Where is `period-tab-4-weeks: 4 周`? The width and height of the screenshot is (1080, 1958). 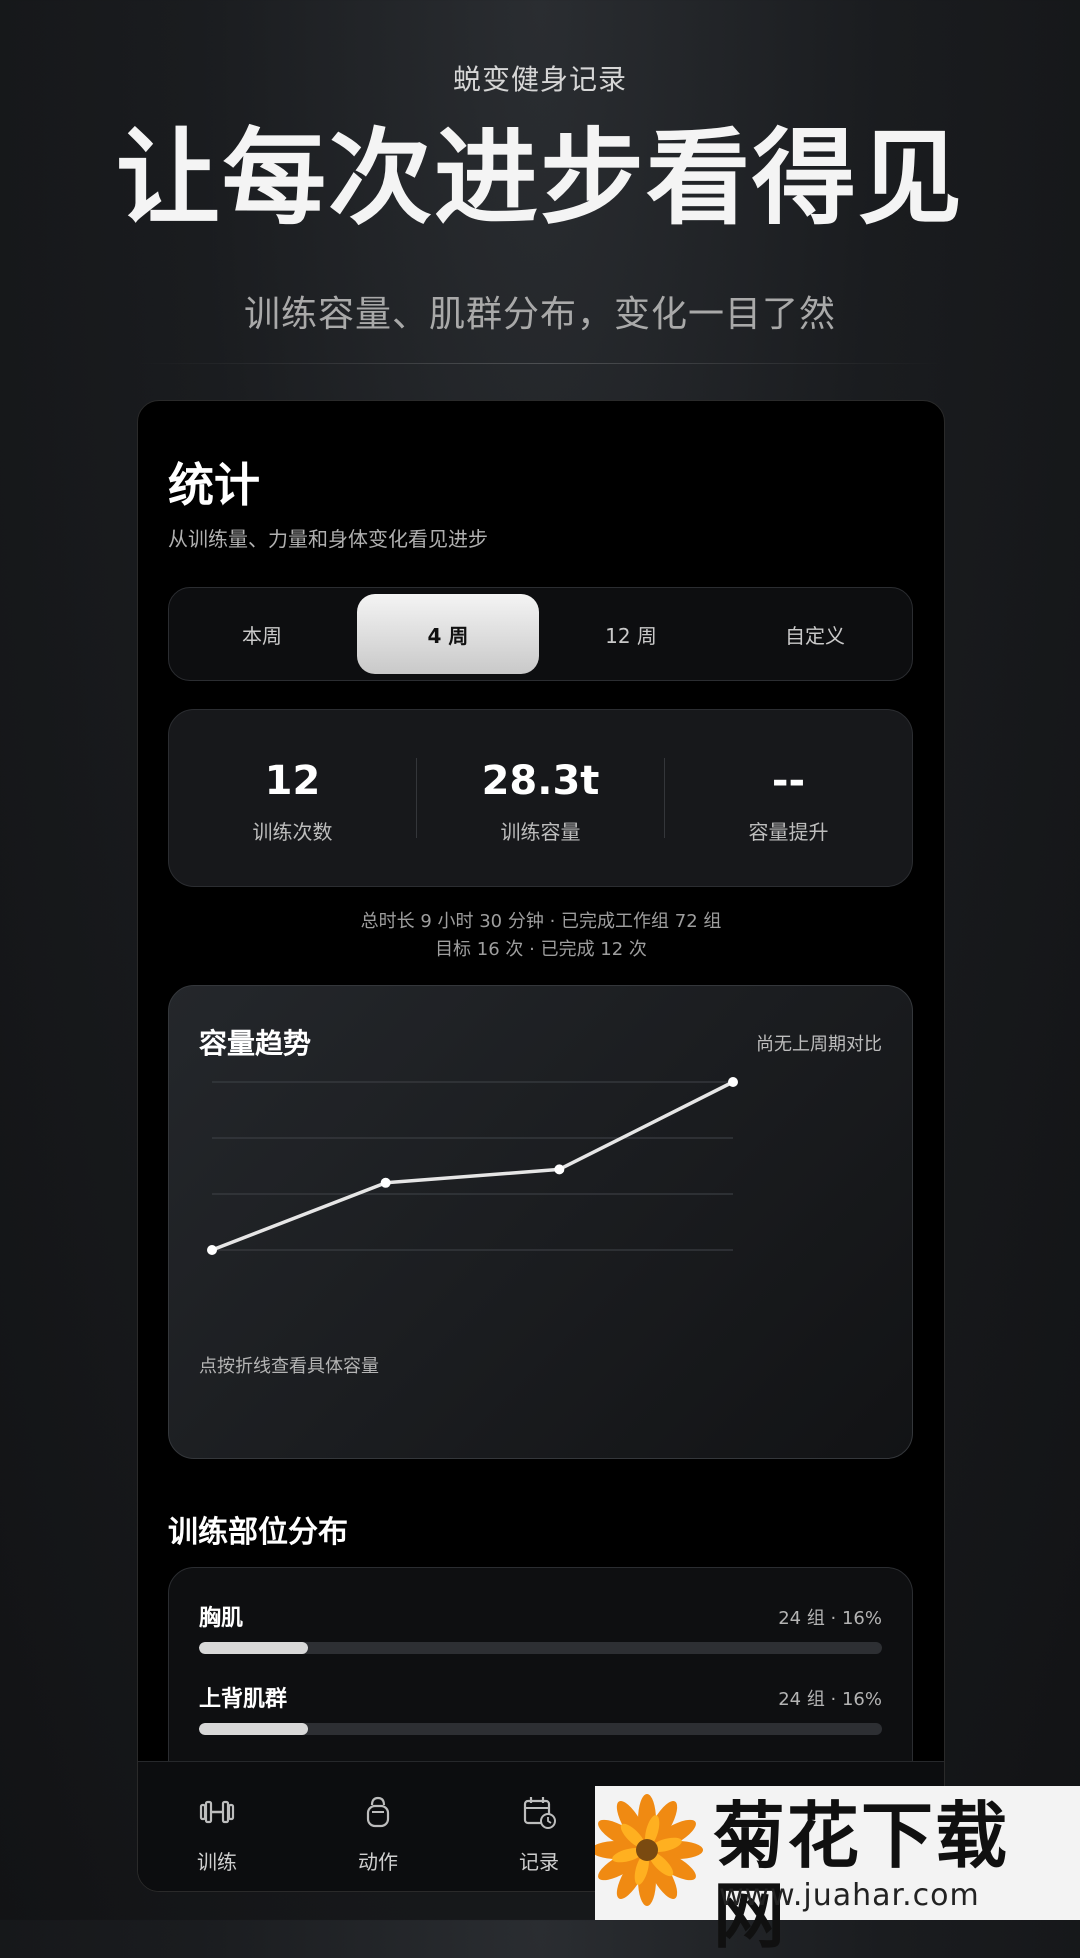 period-tab-4-weeks: 4 周 is located at coordinates (448, 634).